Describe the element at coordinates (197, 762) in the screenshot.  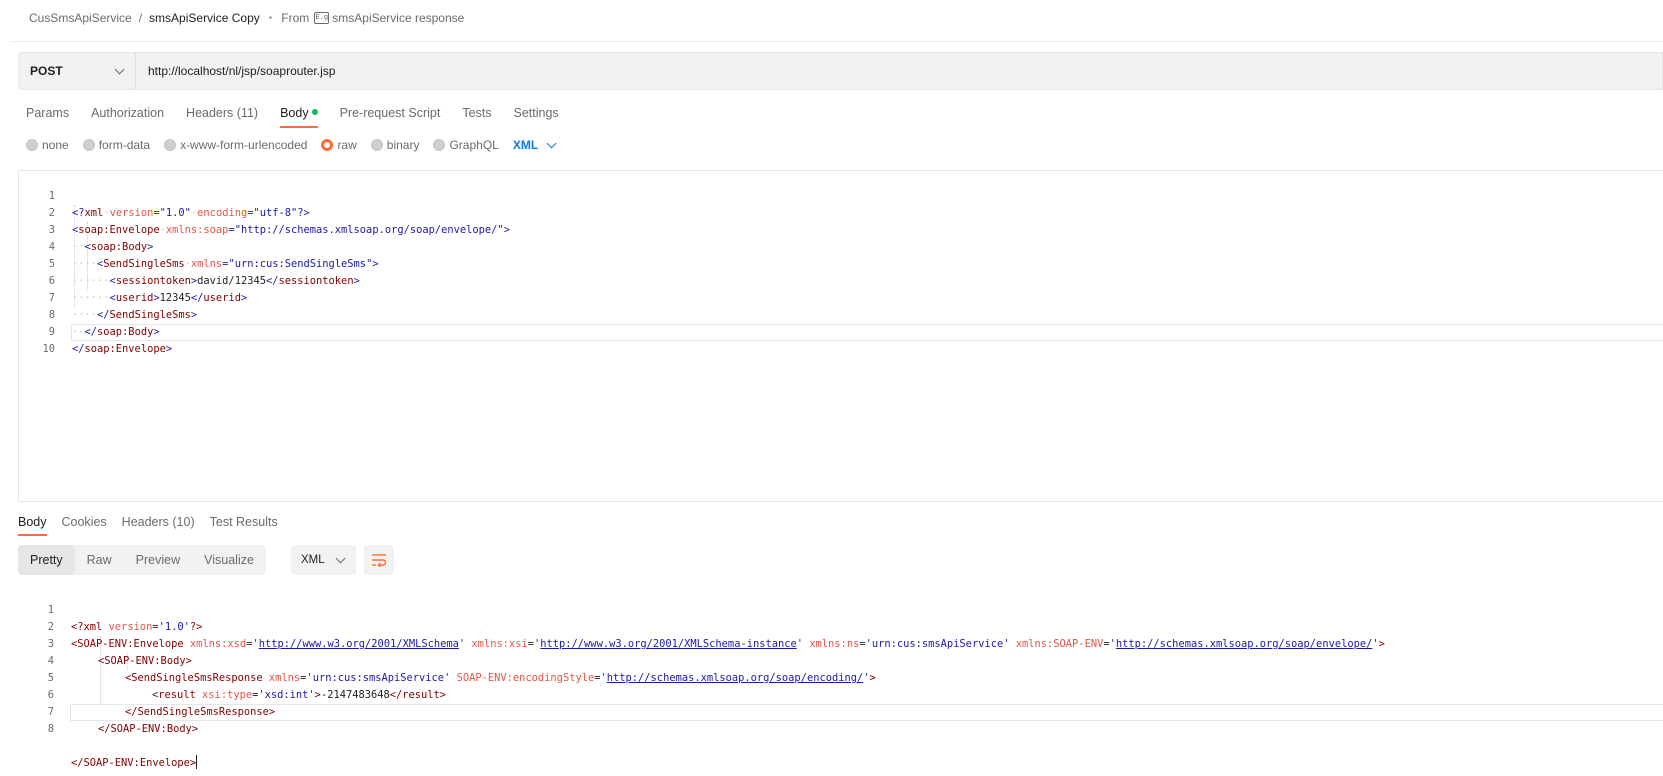
I see `text-cursor` at that location.